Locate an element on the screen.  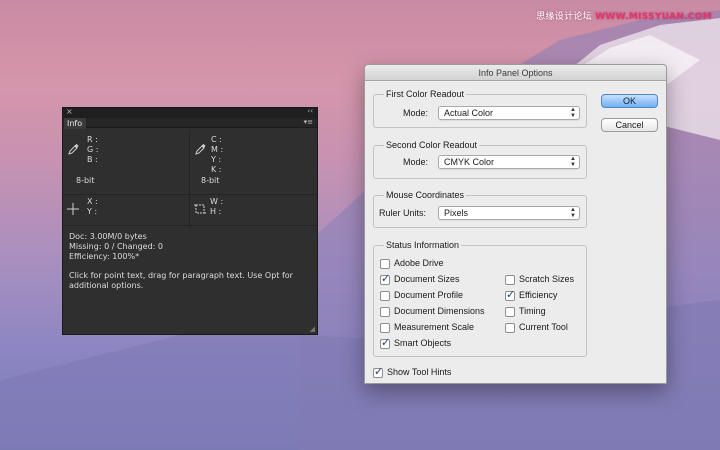
checkbox-label: Scratch Sizes is located at coordinates (547, 279).